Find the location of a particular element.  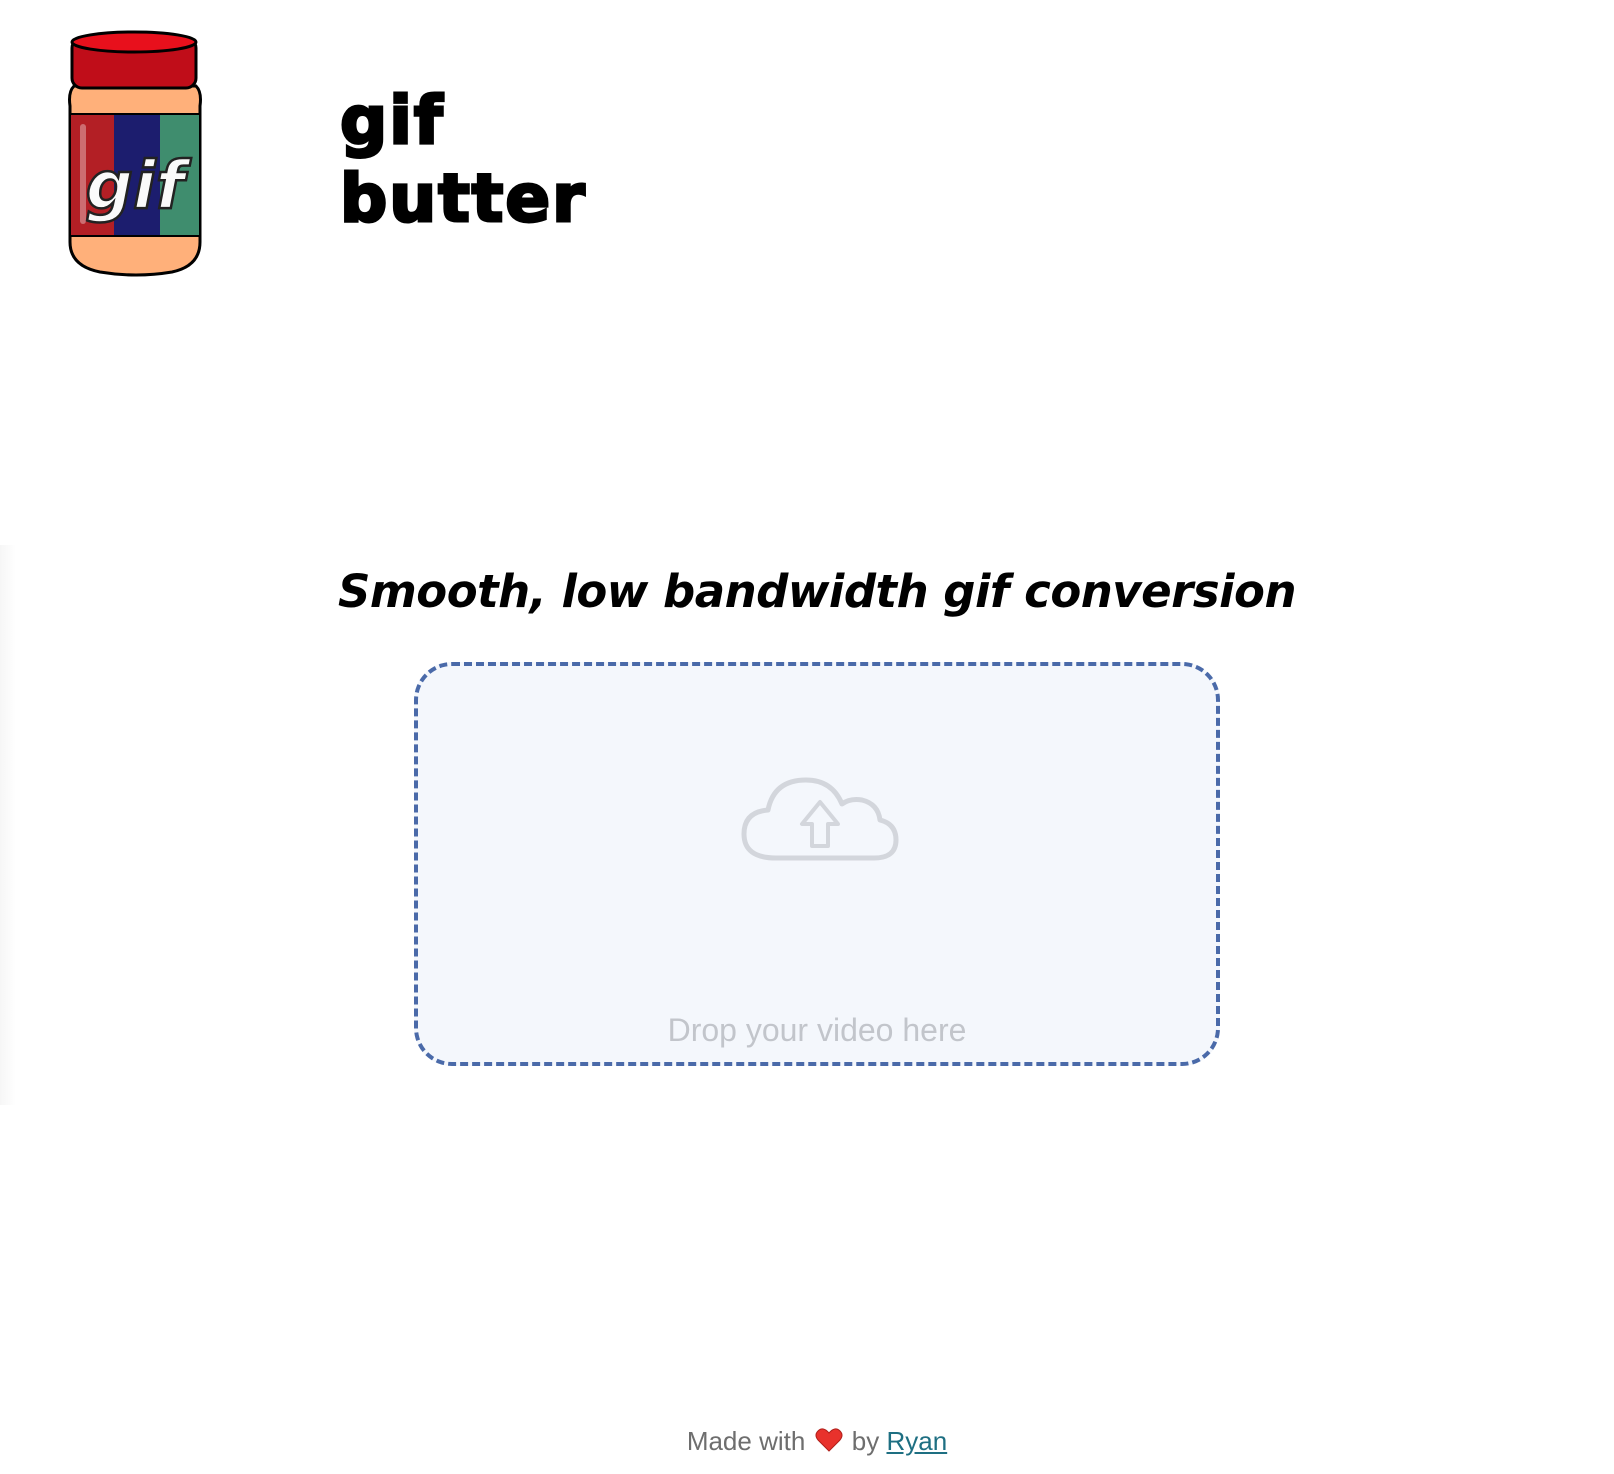

logo-text: gif is located at coordinates (139, 185).